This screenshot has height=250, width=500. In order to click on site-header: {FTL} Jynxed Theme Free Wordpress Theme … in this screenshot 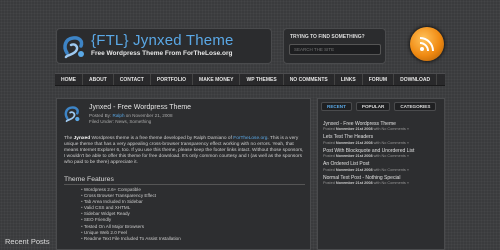, I will do `click(164, 46)`.